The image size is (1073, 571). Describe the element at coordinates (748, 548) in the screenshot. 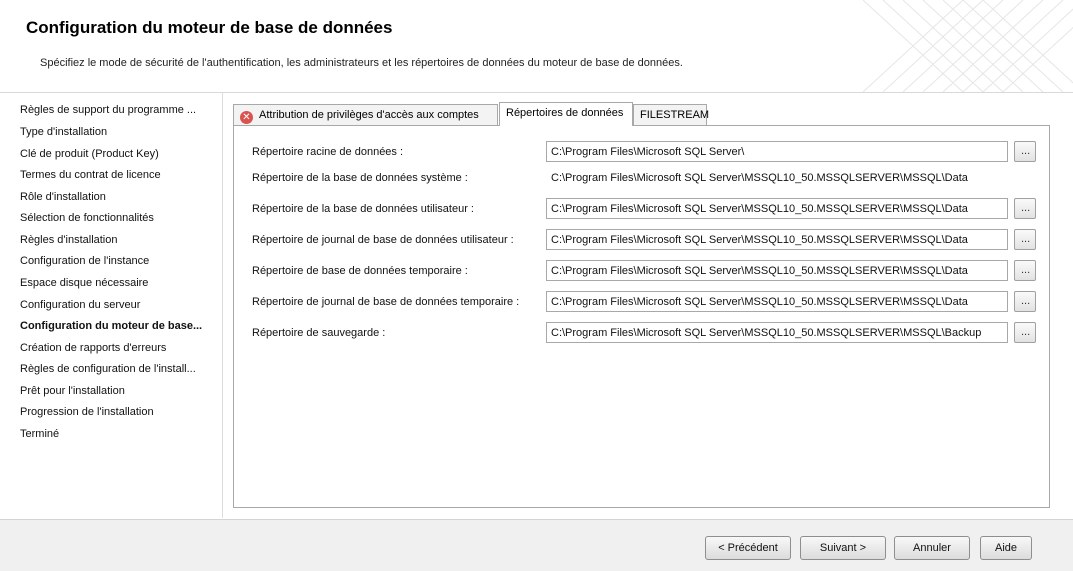

I see `previous-button: < Précédent` at that location.